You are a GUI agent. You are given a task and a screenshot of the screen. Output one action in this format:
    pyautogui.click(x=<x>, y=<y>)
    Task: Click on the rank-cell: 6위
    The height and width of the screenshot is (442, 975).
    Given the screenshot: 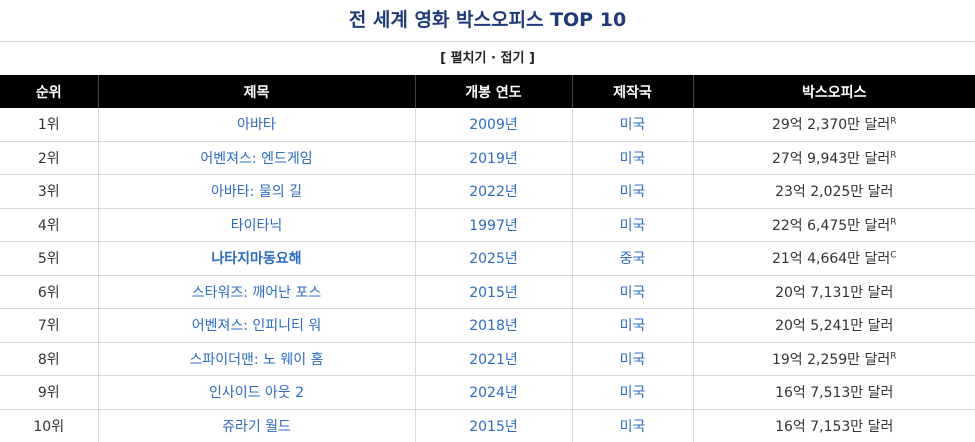 What is the action you would take?
    pyautogui.click(x=49, y=291)
    